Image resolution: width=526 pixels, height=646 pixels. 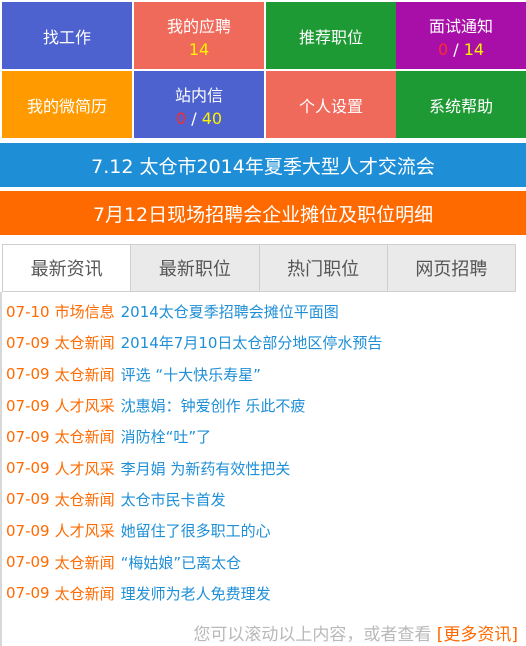 I want to click on news-title: “梅姑娘”已离太仓, so click(x=181, y=562).